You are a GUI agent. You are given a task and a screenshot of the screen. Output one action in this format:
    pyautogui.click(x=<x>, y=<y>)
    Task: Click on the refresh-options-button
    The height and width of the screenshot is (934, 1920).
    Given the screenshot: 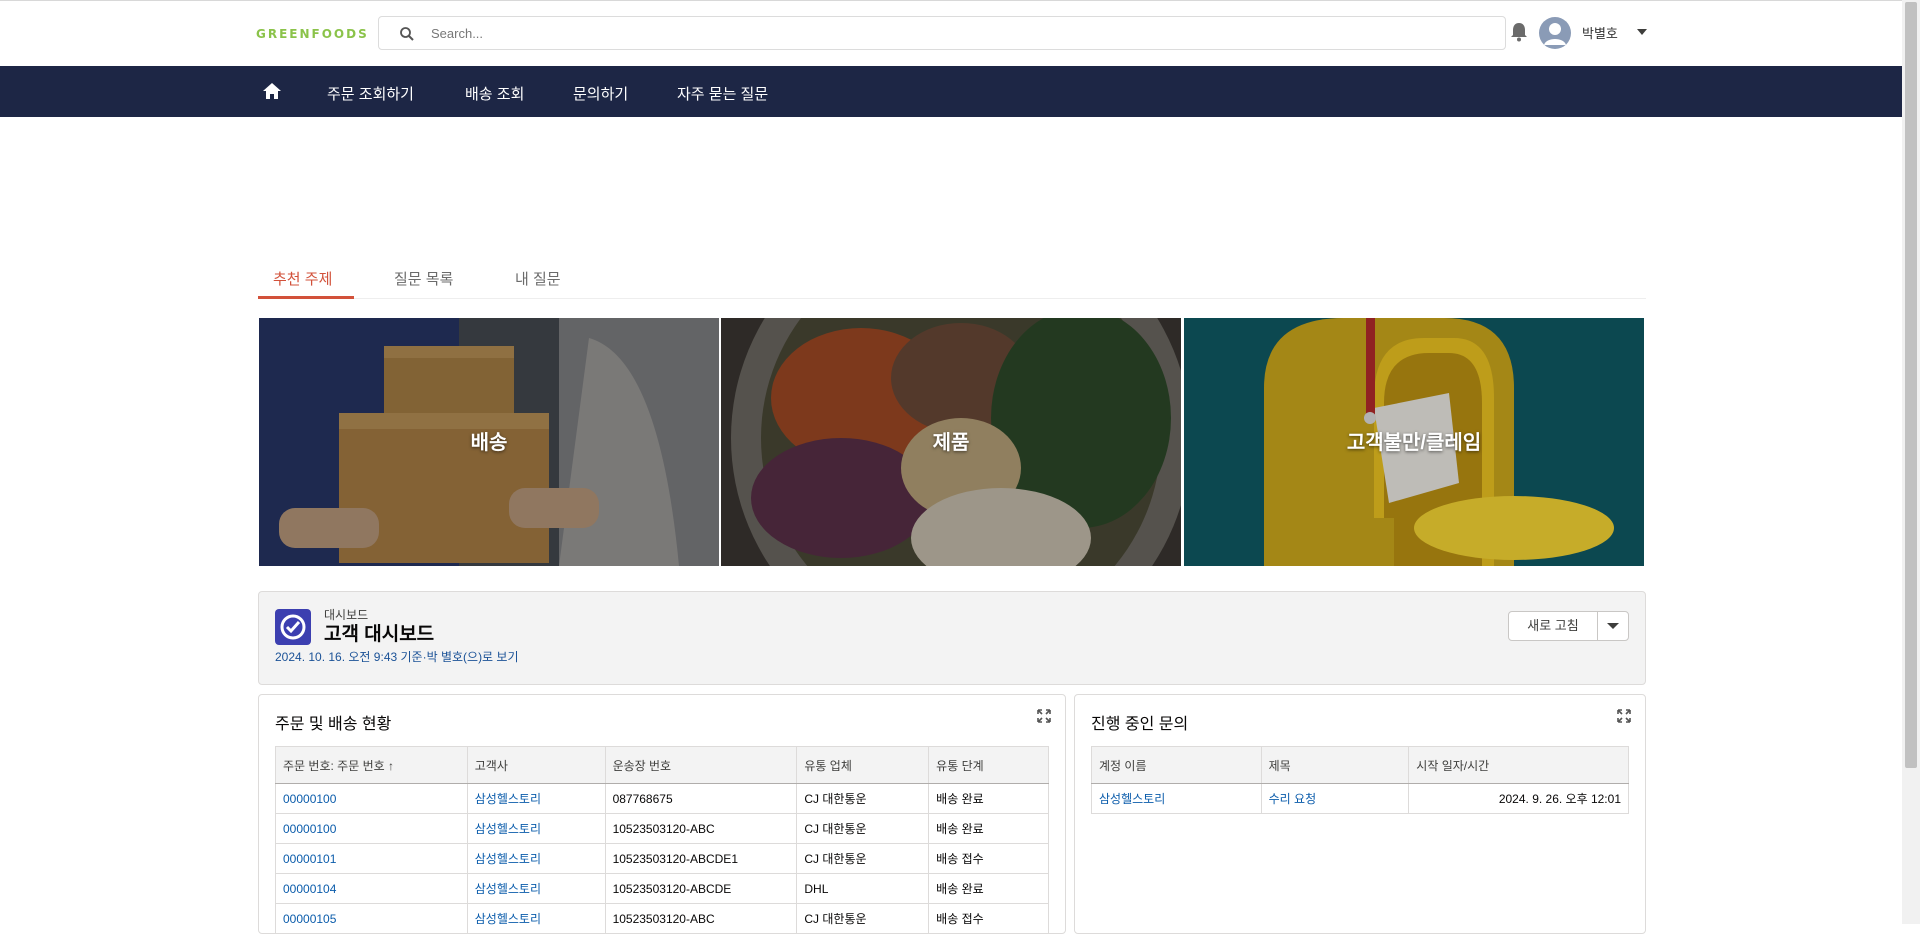 What is the action you would take?
    pyautogui.click(x=1613, y=626)
    